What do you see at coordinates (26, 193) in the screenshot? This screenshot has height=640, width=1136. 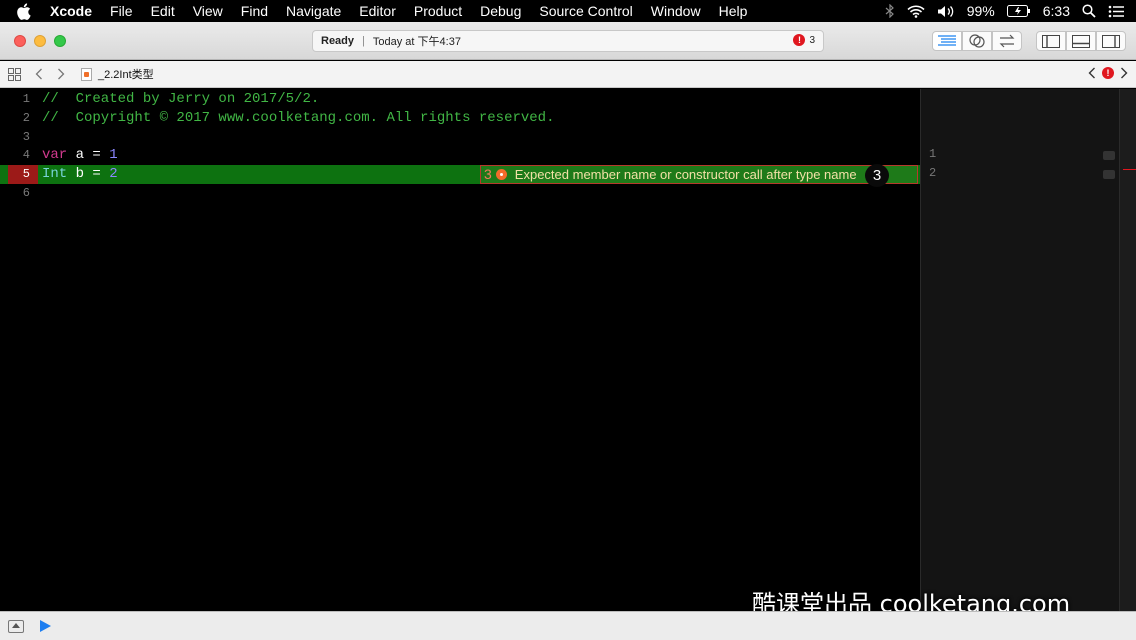 I see `line-number: 6` at bounding box center [26, 193].